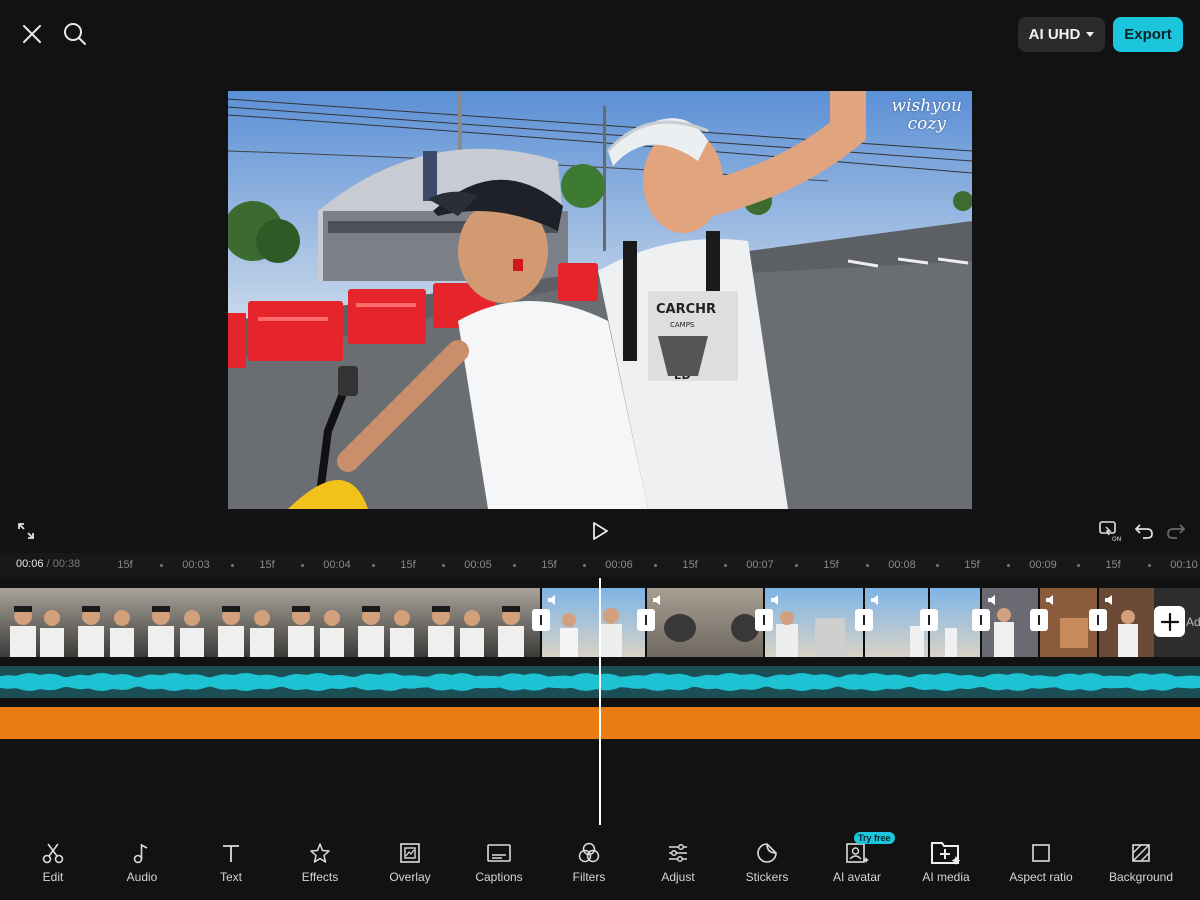  I want to click on tool-ai-media: AI media, so click(946, 864).